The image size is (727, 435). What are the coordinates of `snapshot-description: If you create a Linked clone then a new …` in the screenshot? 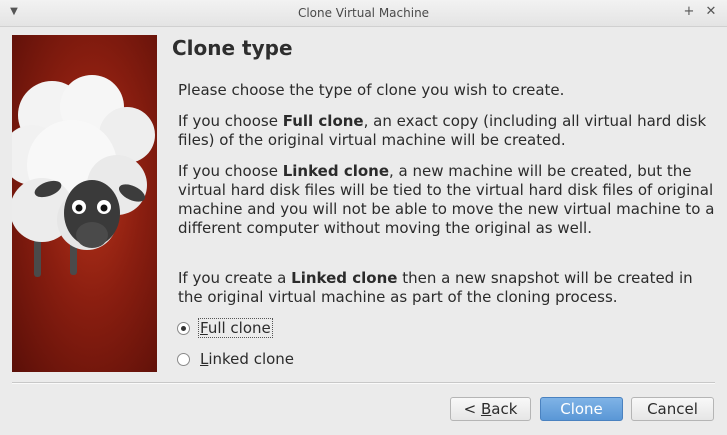 It's located at (435, 287).